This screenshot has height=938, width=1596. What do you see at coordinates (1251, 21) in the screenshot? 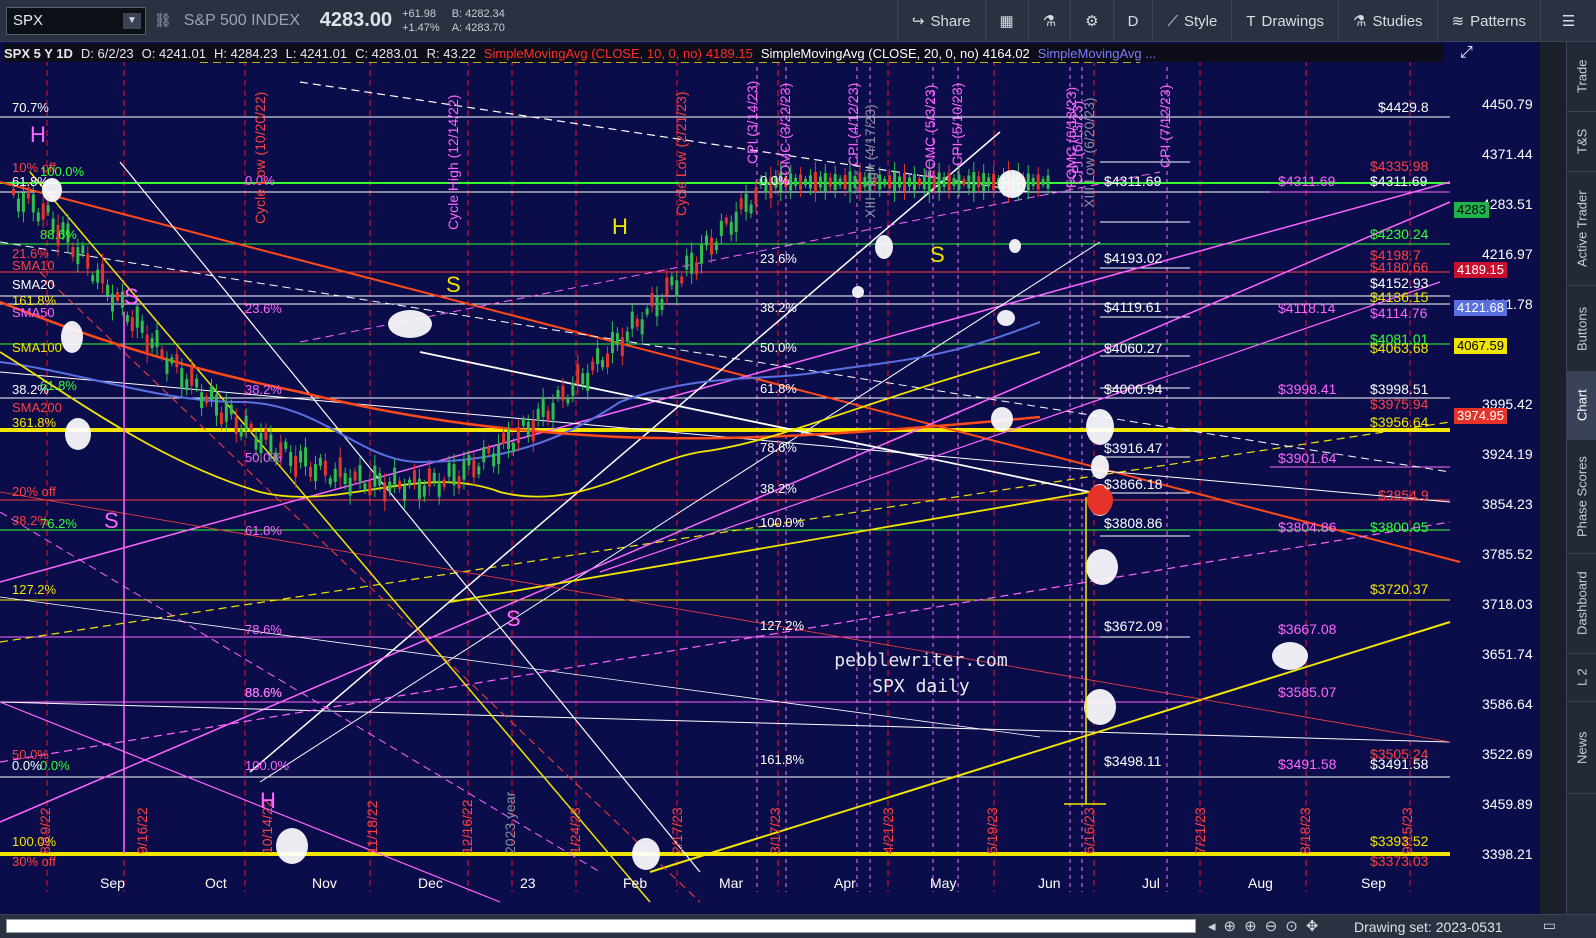
I see `text-tool-icon: T` at bounding box center [1251, 21].